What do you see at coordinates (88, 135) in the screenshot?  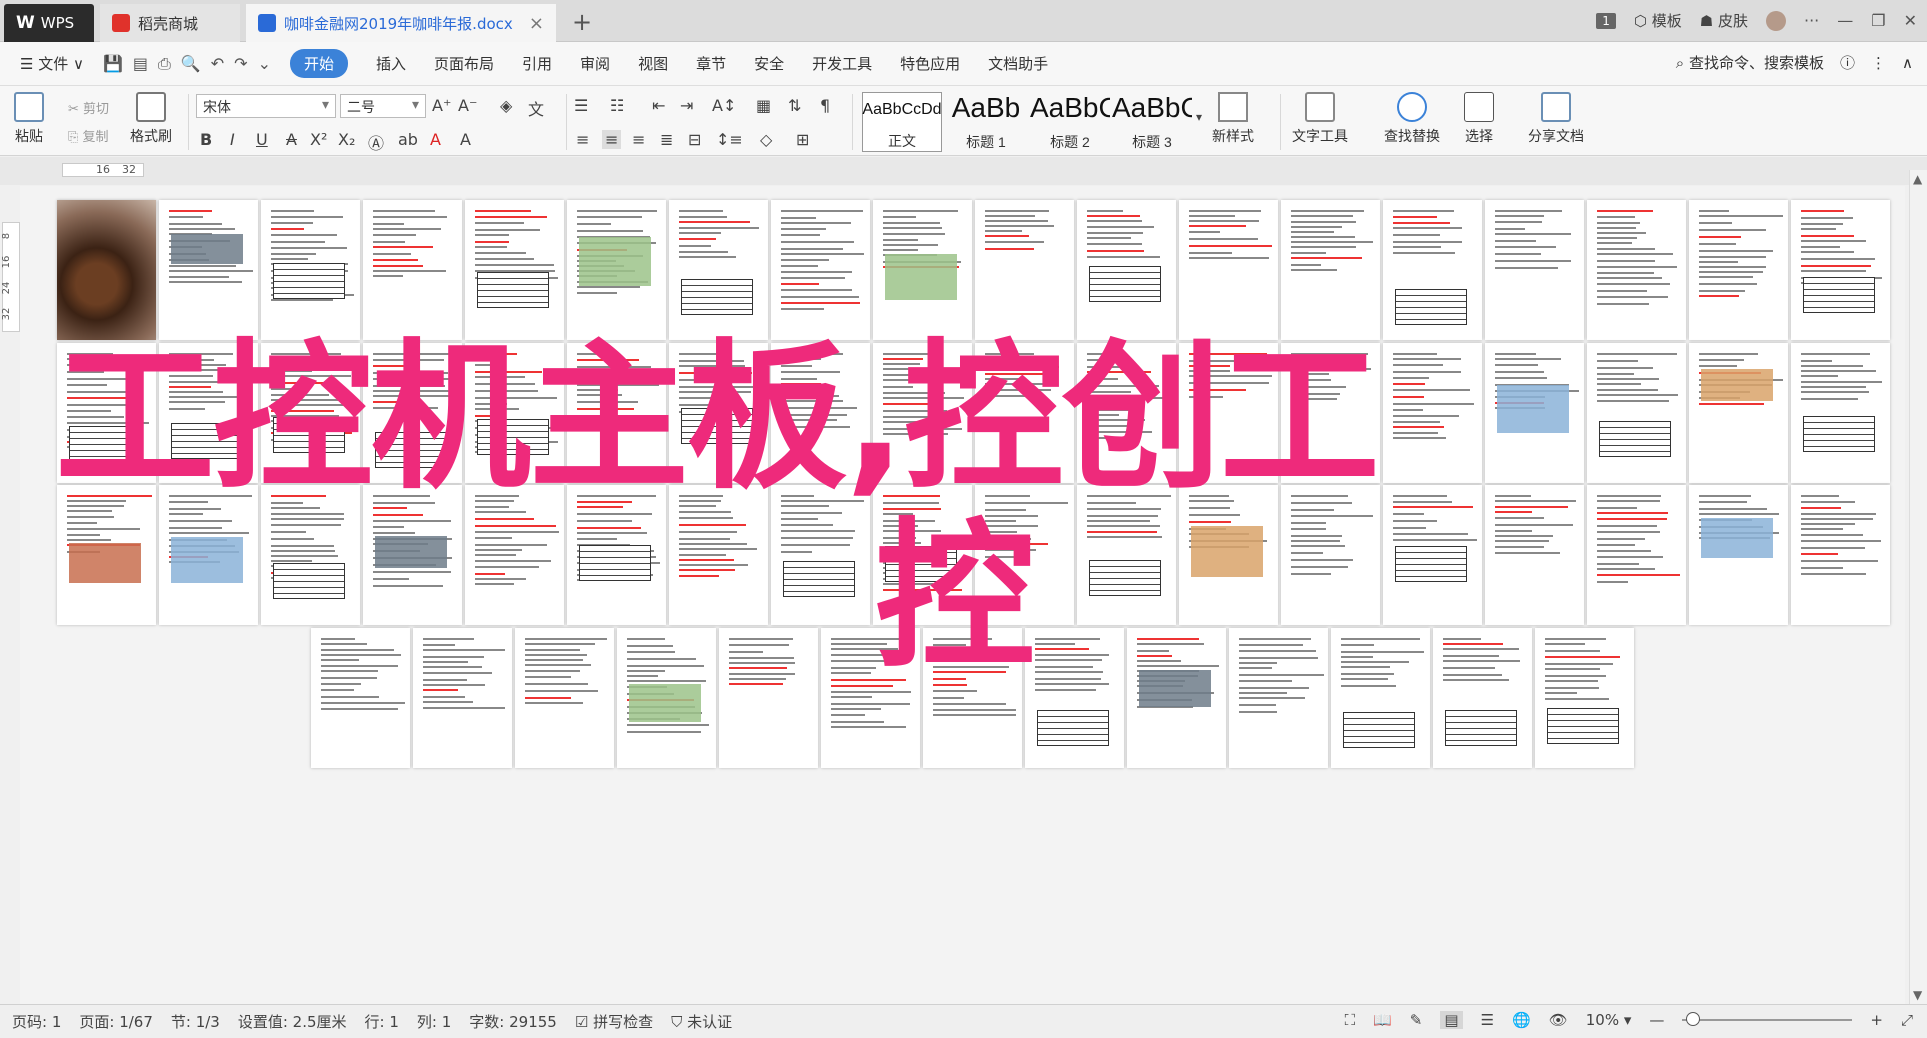 I see `copy-button: ⎘ 复制` at bounding box center [88, 135].